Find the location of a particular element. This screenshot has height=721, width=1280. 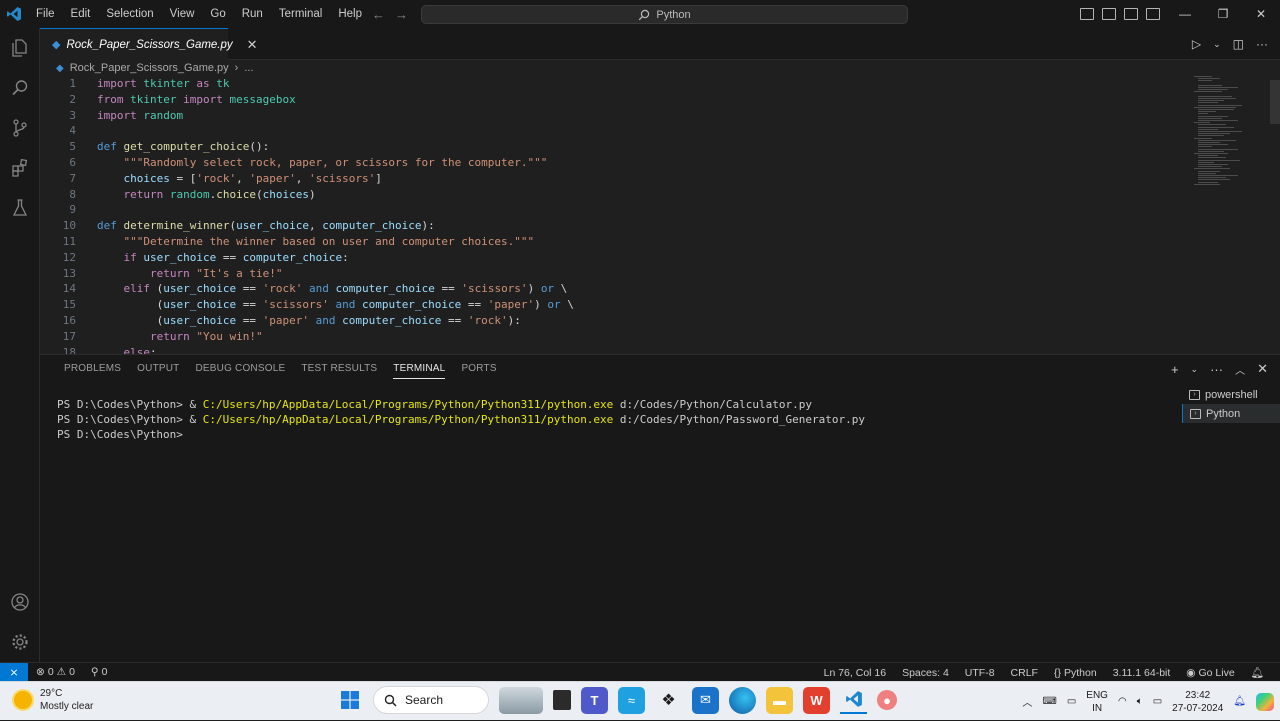

tab-test-results: TEST RESULTS is located at coordinates (339, 369).